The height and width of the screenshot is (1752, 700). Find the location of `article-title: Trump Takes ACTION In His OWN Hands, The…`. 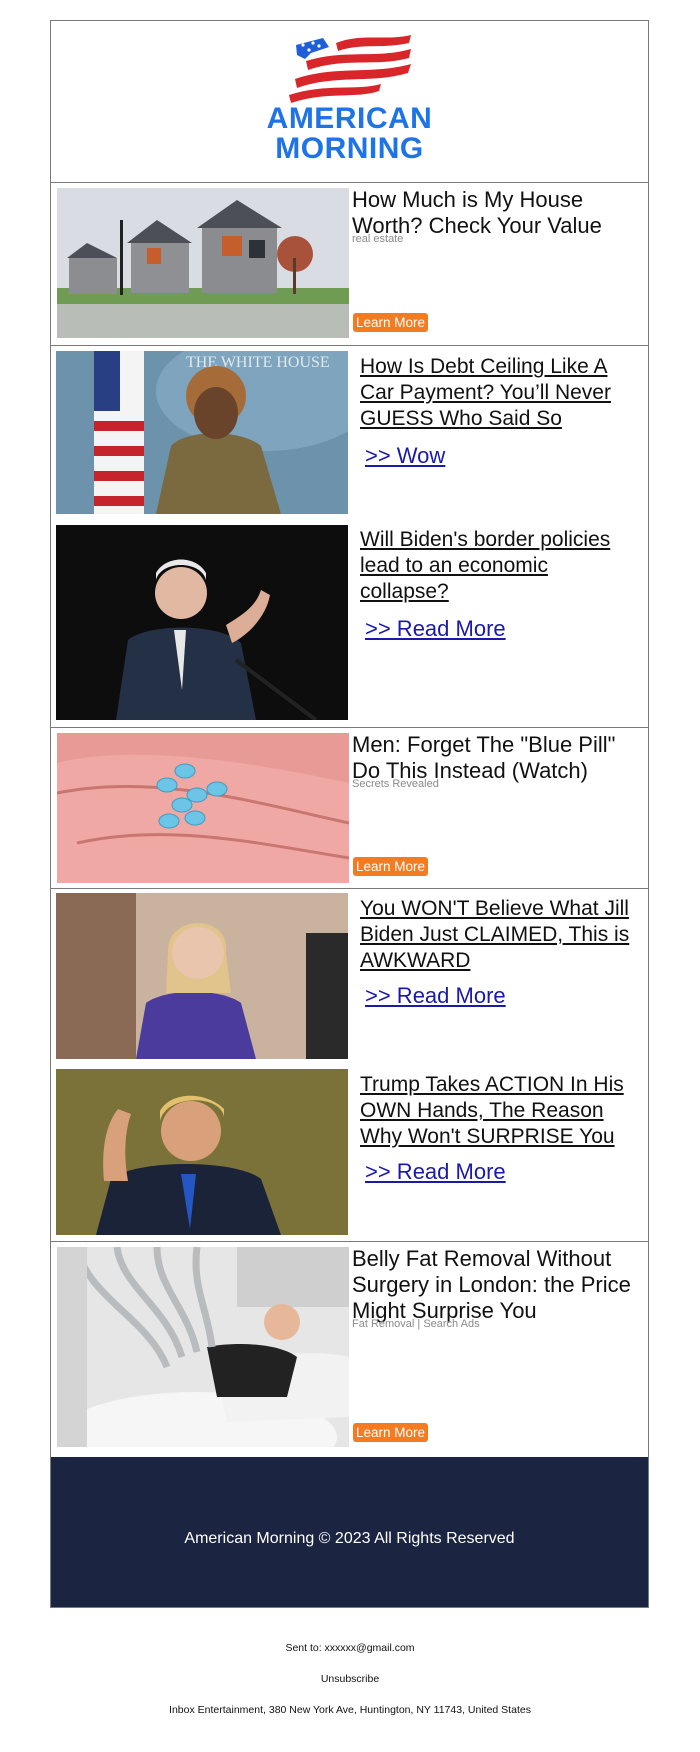

article-title: Trump Takes ACTION In His OWN Hands, The… is located at coordinates (501, 1111).